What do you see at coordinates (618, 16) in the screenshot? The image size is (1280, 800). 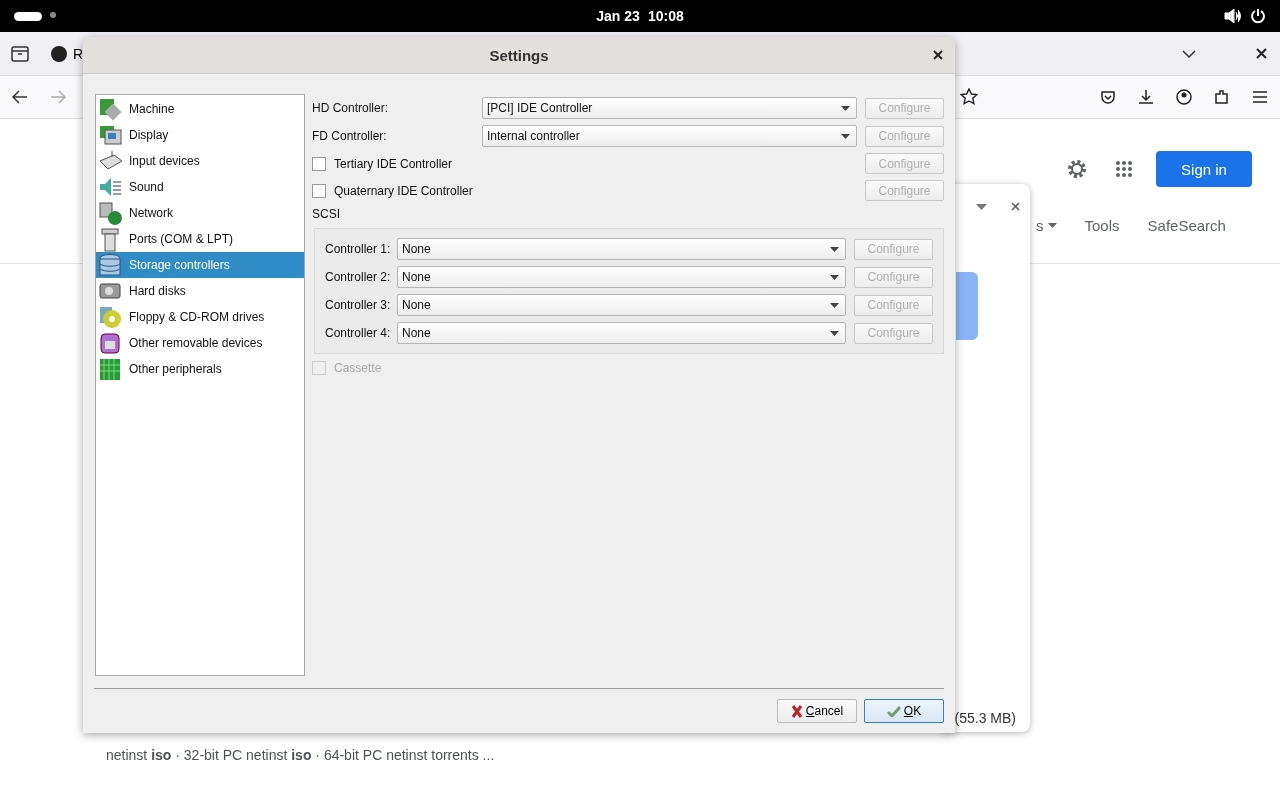 I see `date-text: Jan 23` at bounding box center [618, 16].